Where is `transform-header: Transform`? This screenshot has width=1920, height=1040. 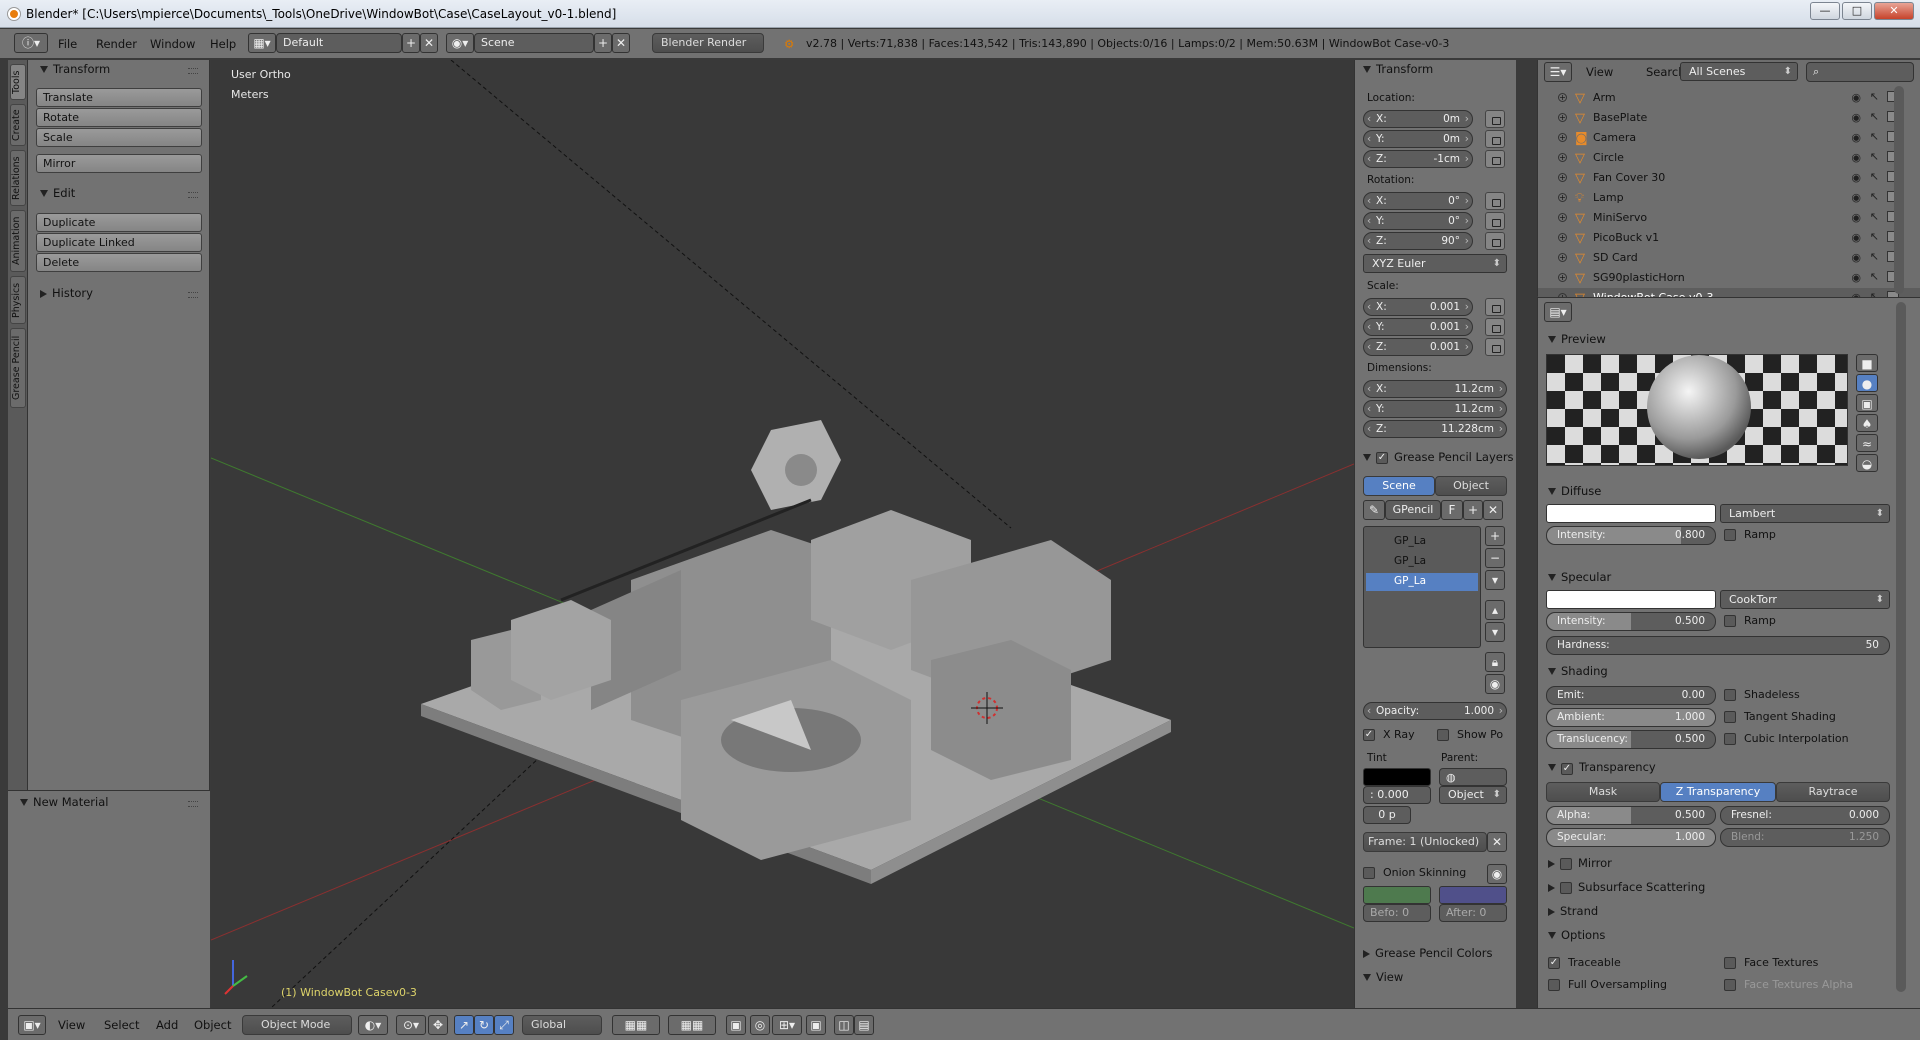 transform-header: Transform is located at coordinates (1398, 69).